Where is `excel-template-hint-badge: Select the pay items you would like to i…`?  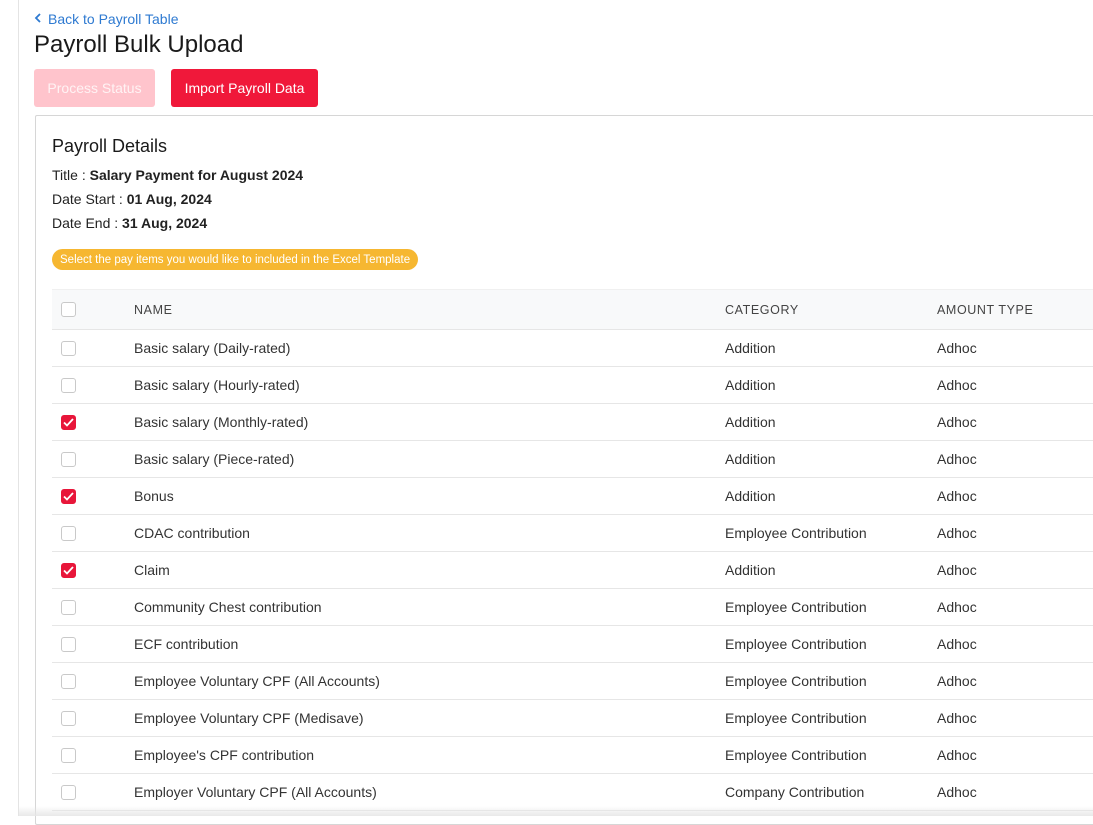
excel-template-hint-badge: Select the pay items you would like to i… is located at coordinates (235, 259).